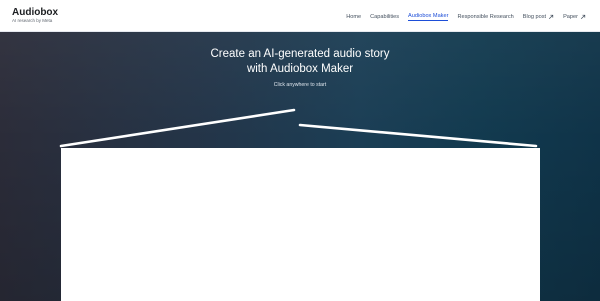 The height and width of the screenshot is (301, 600). I want to click on brand-subtitle: AI research by Meta, so click(32, 20).